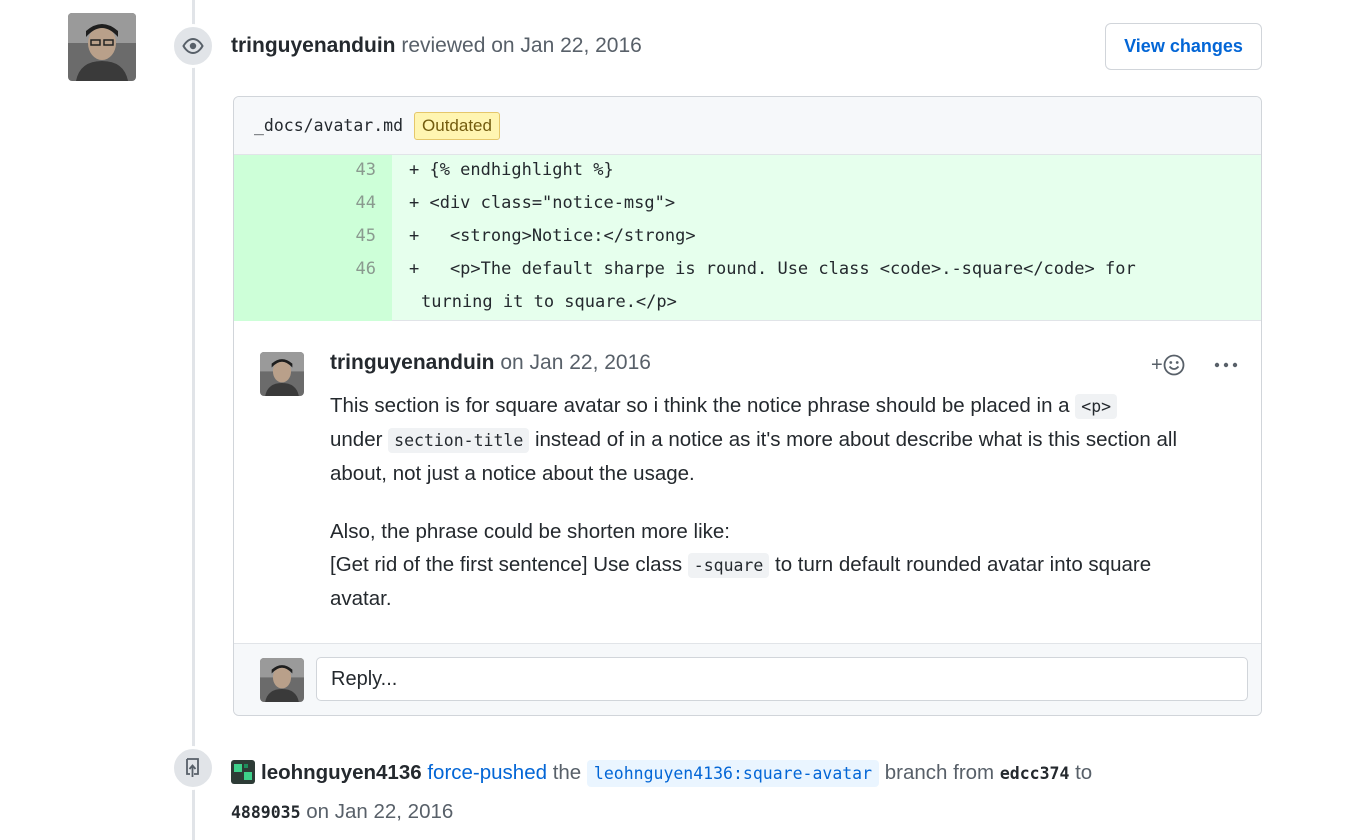  What do you see at coordinates (552, 236) in the screenshot?
I see `line-code: + <strong>Notice:</strong>` at bounding box center [552, 236].